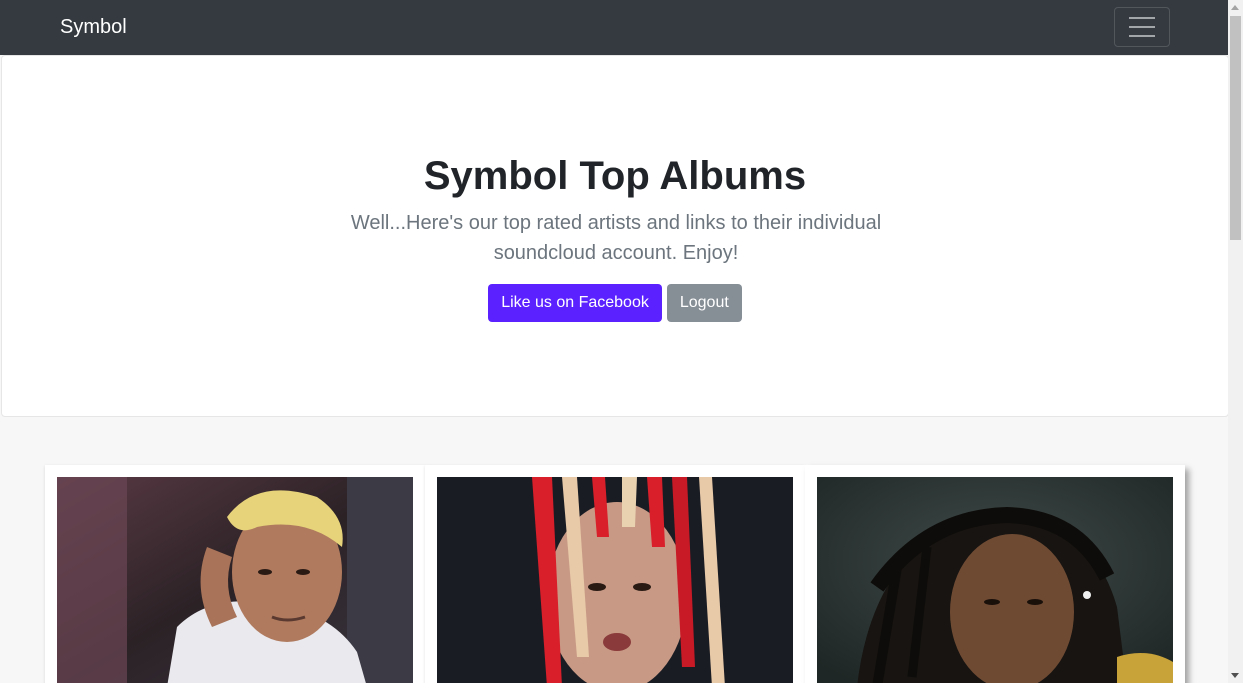 The height and width of the screenshot is (683, 1243). Describe the element at coordinates (1235, 128) in the screenshot. I see `scrollbar-thumb` at that location.